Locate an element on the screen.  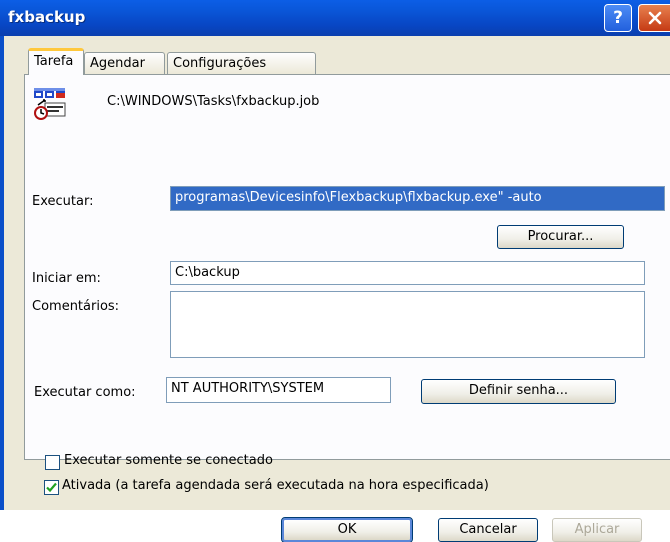
ativada-checkbox is located at coordinates (51, 487).